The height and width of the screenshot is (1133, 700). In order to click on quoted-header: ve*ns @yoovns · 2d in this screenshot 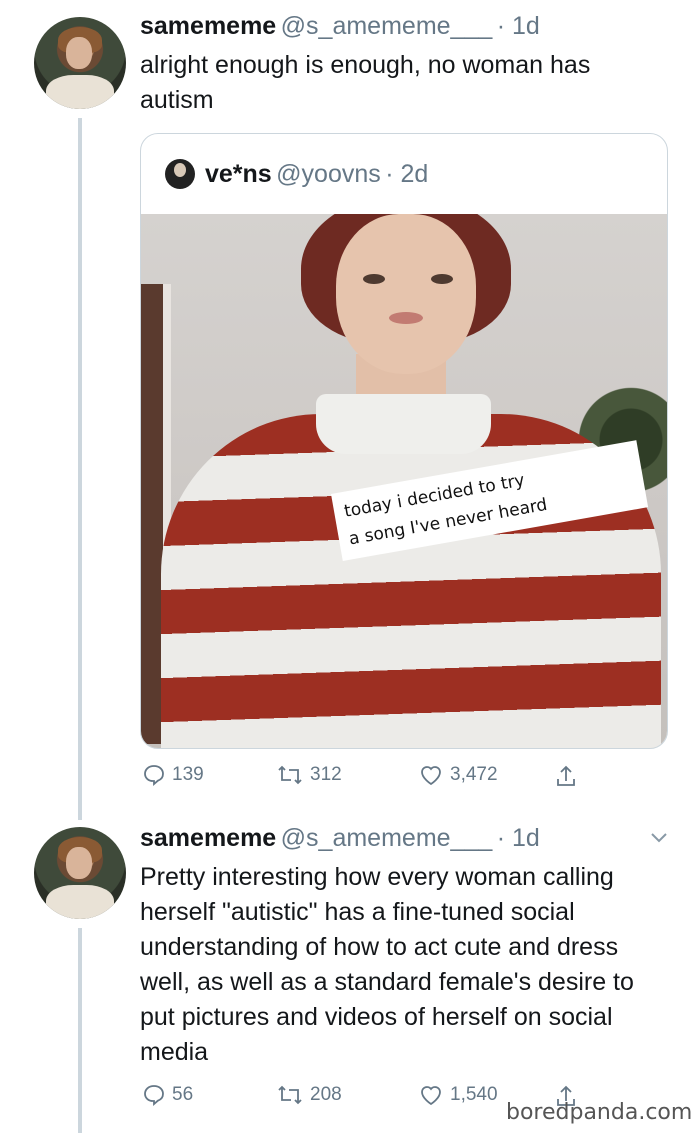, I will do `click(316, 174)`.